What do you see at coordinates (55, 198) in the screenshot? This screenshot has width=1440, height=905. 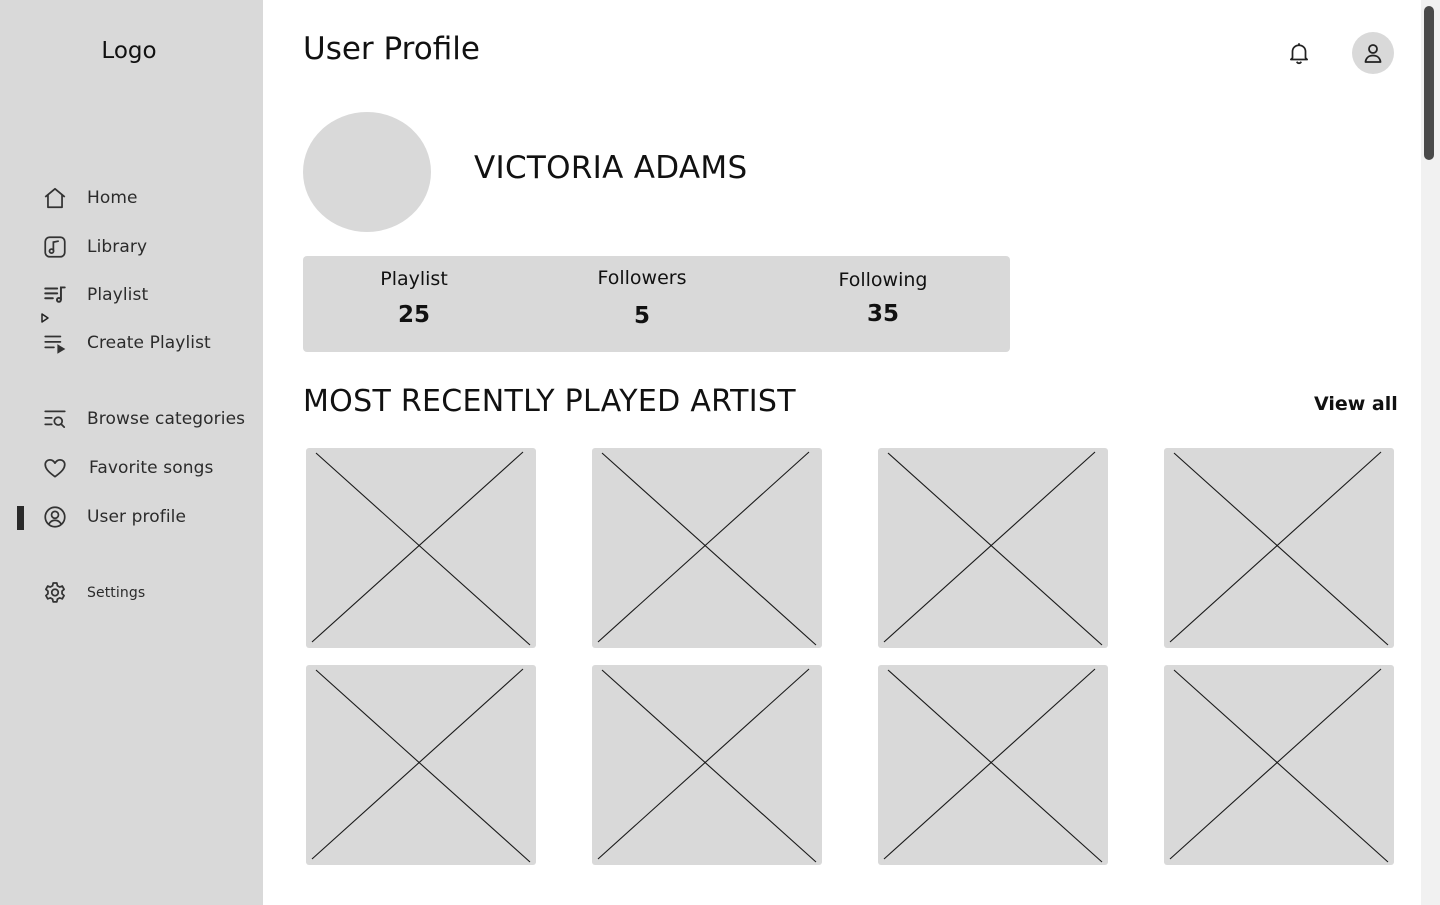 I see `home-icon` at bounding box center [55, 198].